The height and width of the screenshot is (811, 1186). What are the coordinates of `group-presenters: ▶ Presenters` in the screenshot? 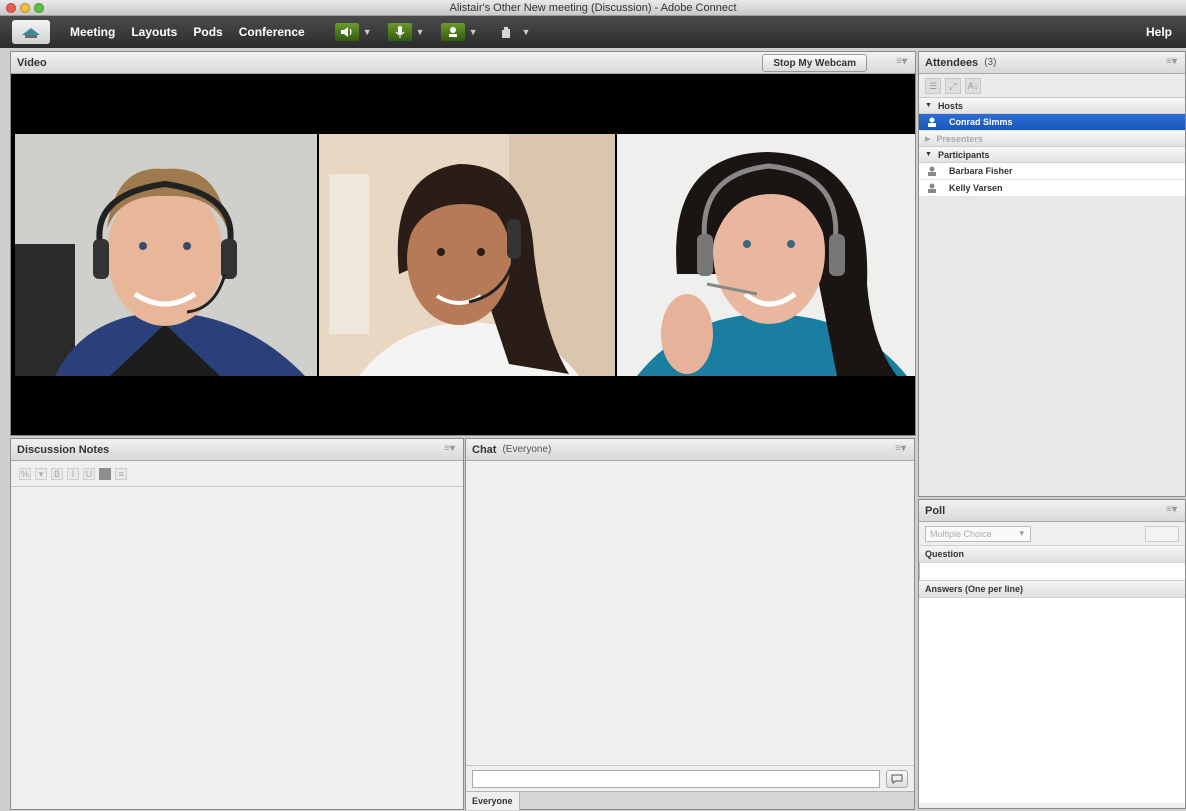 It's located at (1052, 139).